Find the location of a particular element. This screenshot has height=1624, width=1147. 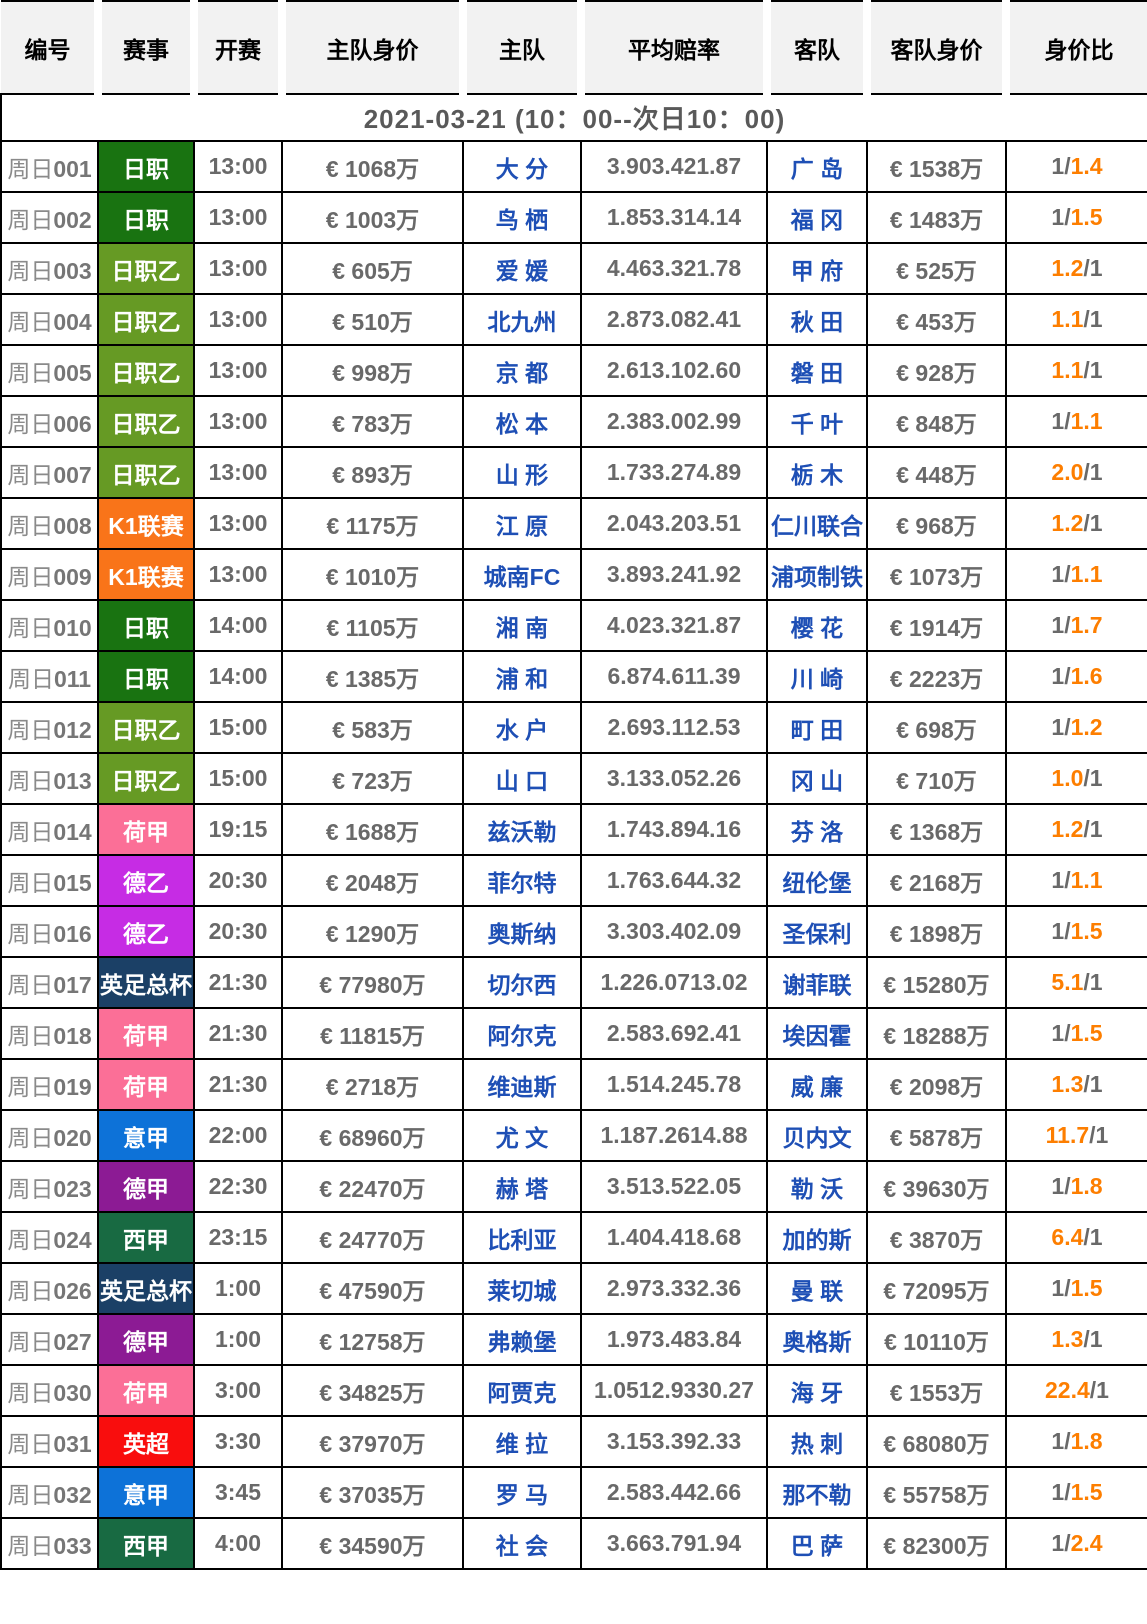

avg-odds-cell: 1.853.314.14 is located at coordinates (674, 217).